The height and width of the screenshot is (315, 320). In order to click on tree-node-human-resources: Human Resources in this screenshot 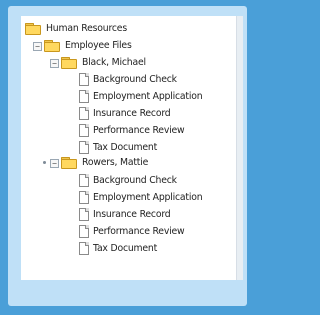, I will do `click(76, 28)`.